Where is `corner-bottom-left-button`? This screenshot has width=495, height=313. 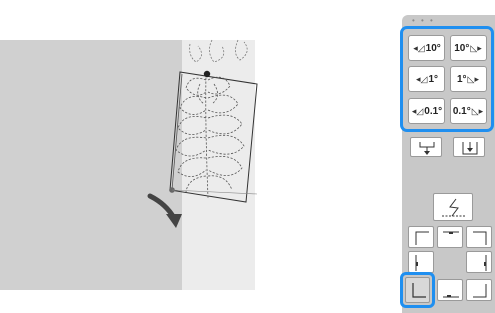 corner-bottom-left-button is located at coordinates (417, 290).